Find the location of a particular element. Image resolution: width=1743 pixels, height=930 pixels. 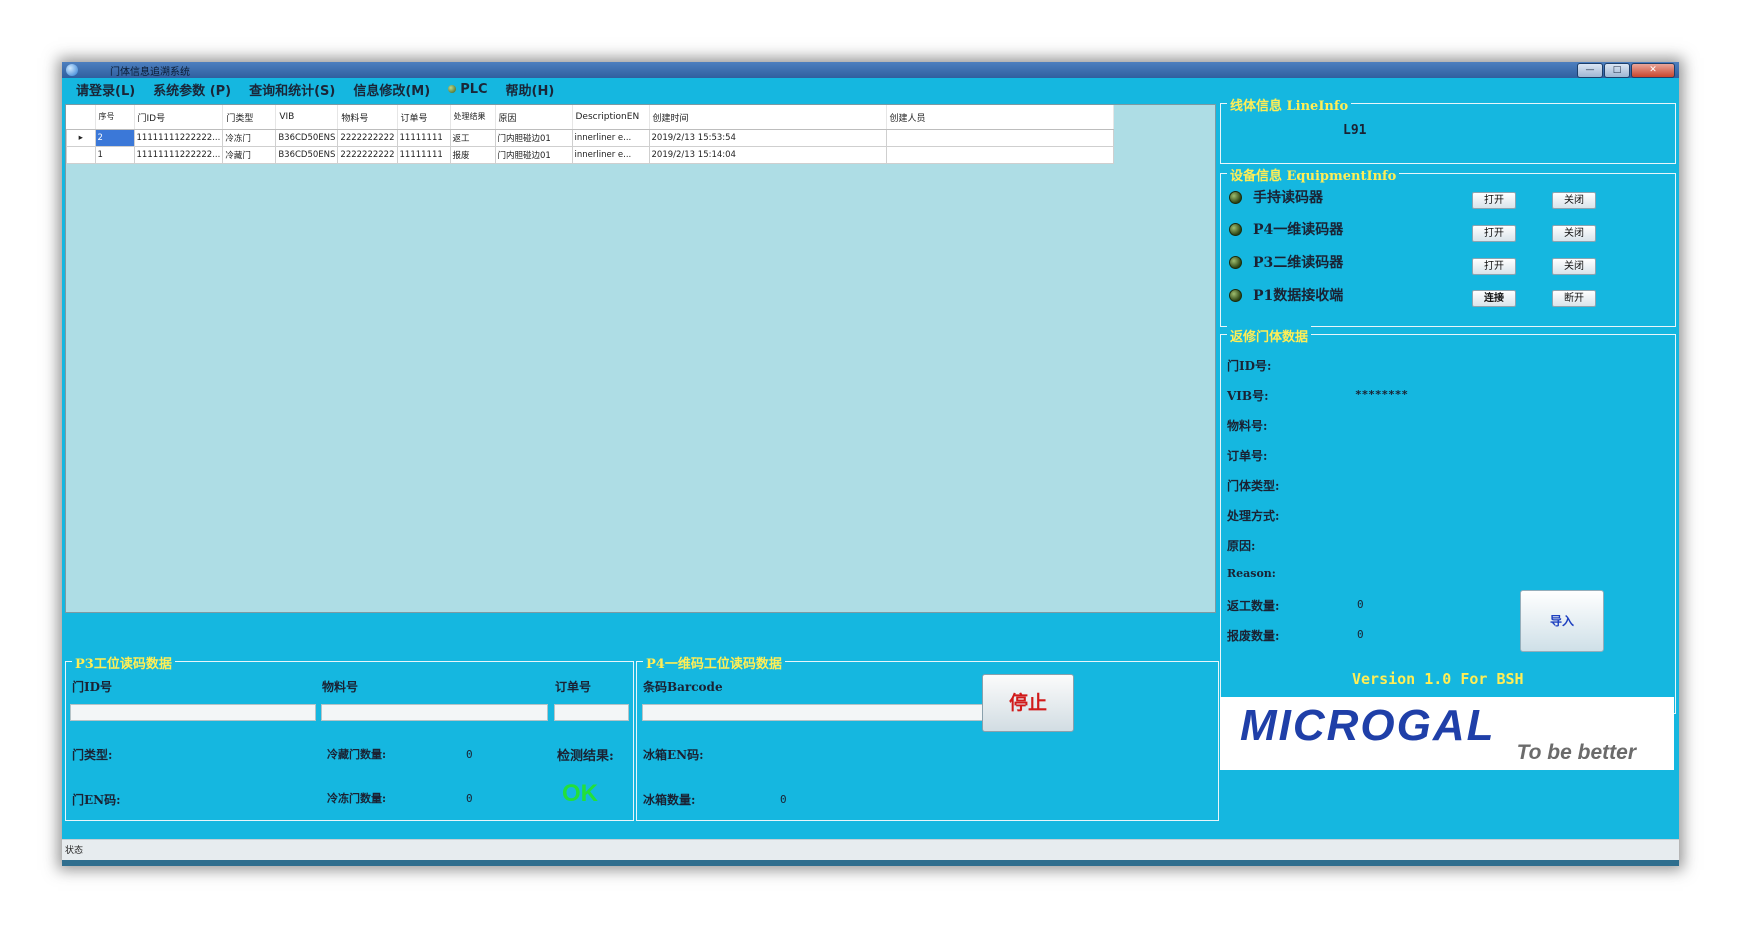

menu-plc: PLC is located at coordinates (468, 89).